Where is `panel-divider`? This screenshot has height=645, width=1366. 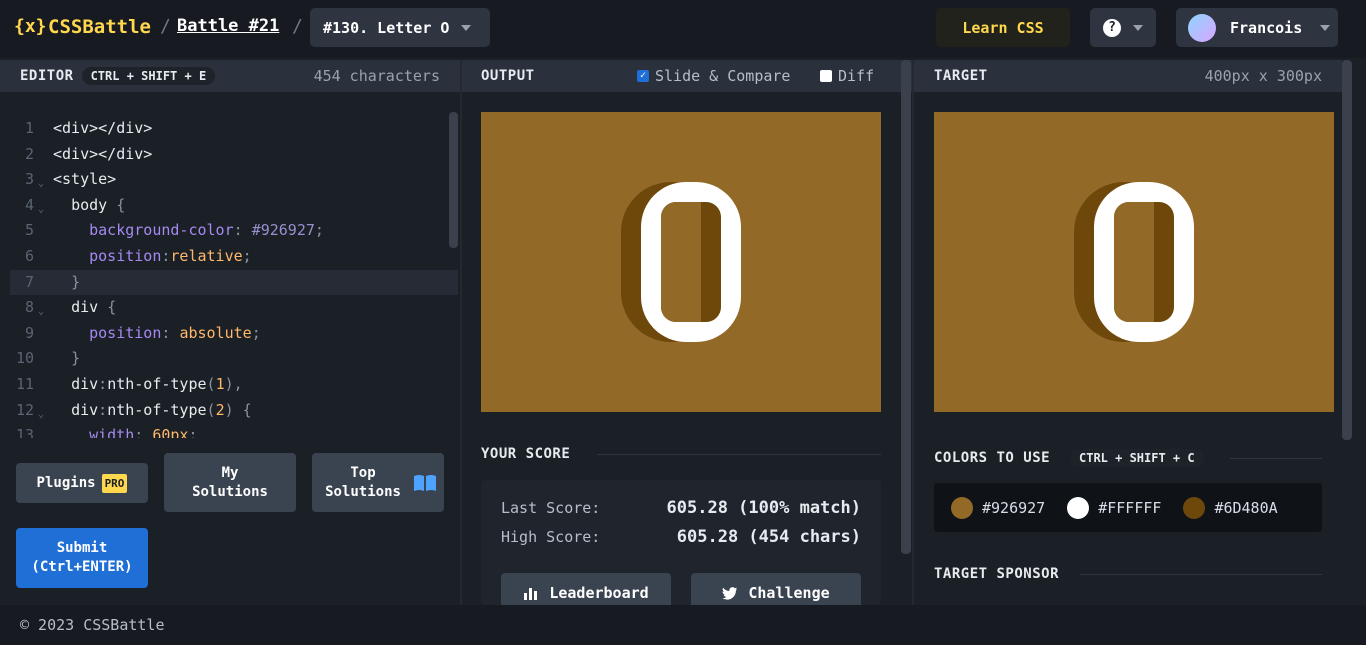
panel-divider is located at coordinates (461, 332).